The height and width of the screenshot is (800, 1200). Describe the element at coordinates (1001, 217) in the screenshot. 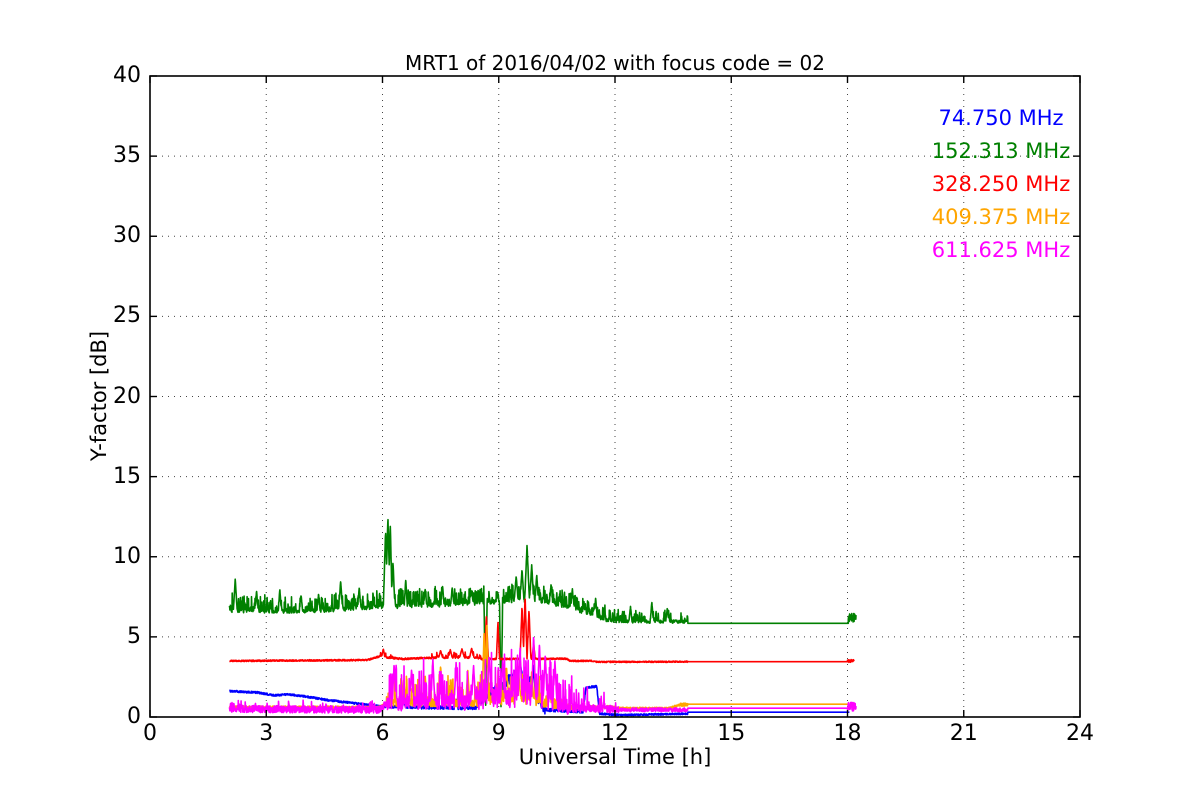

I see `legend-item: 409.375 MHz` at that location.